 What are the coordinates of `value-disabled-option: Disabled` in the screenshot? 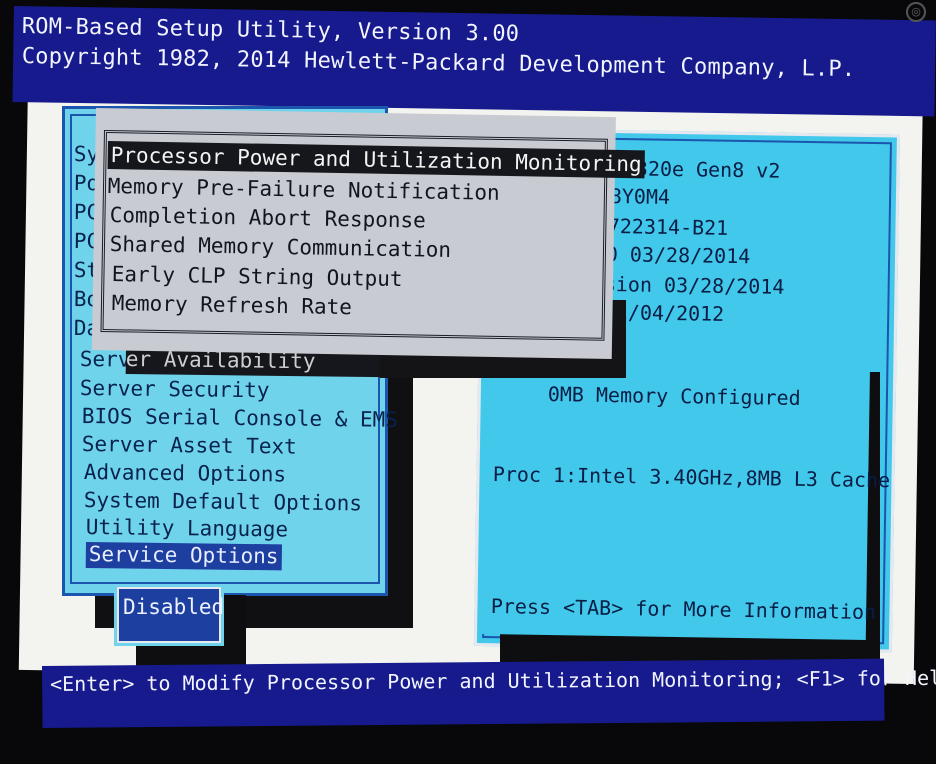 It's located at (173, 607).